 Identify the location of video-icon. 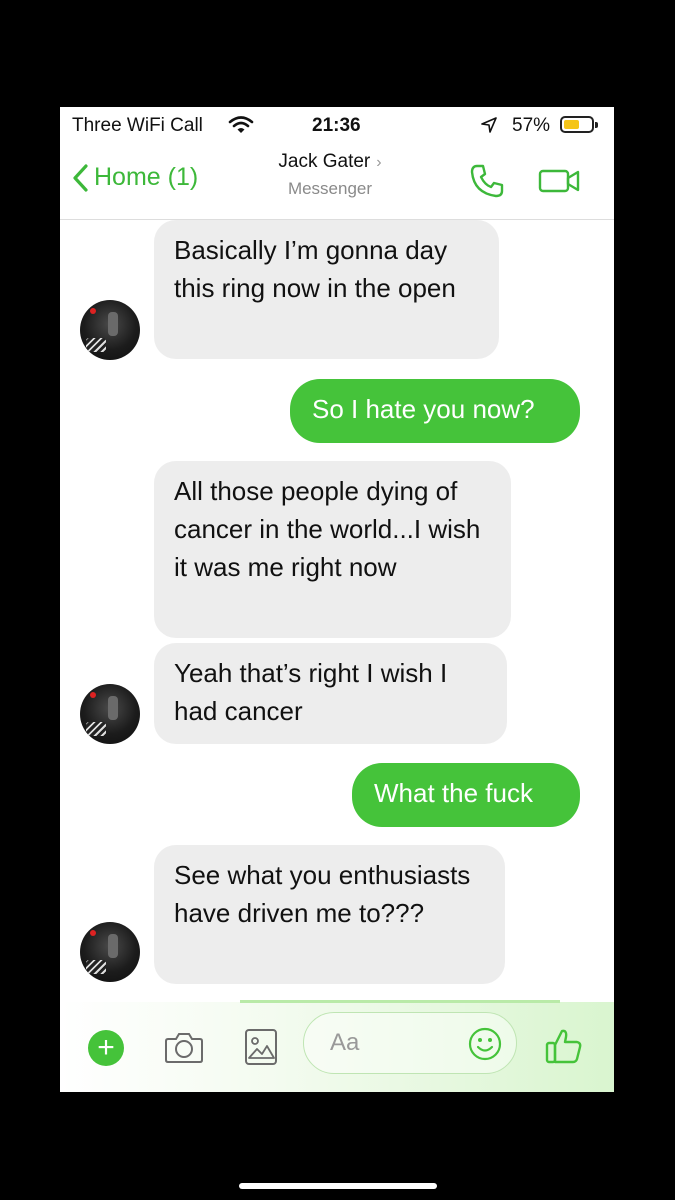
(559, 181).